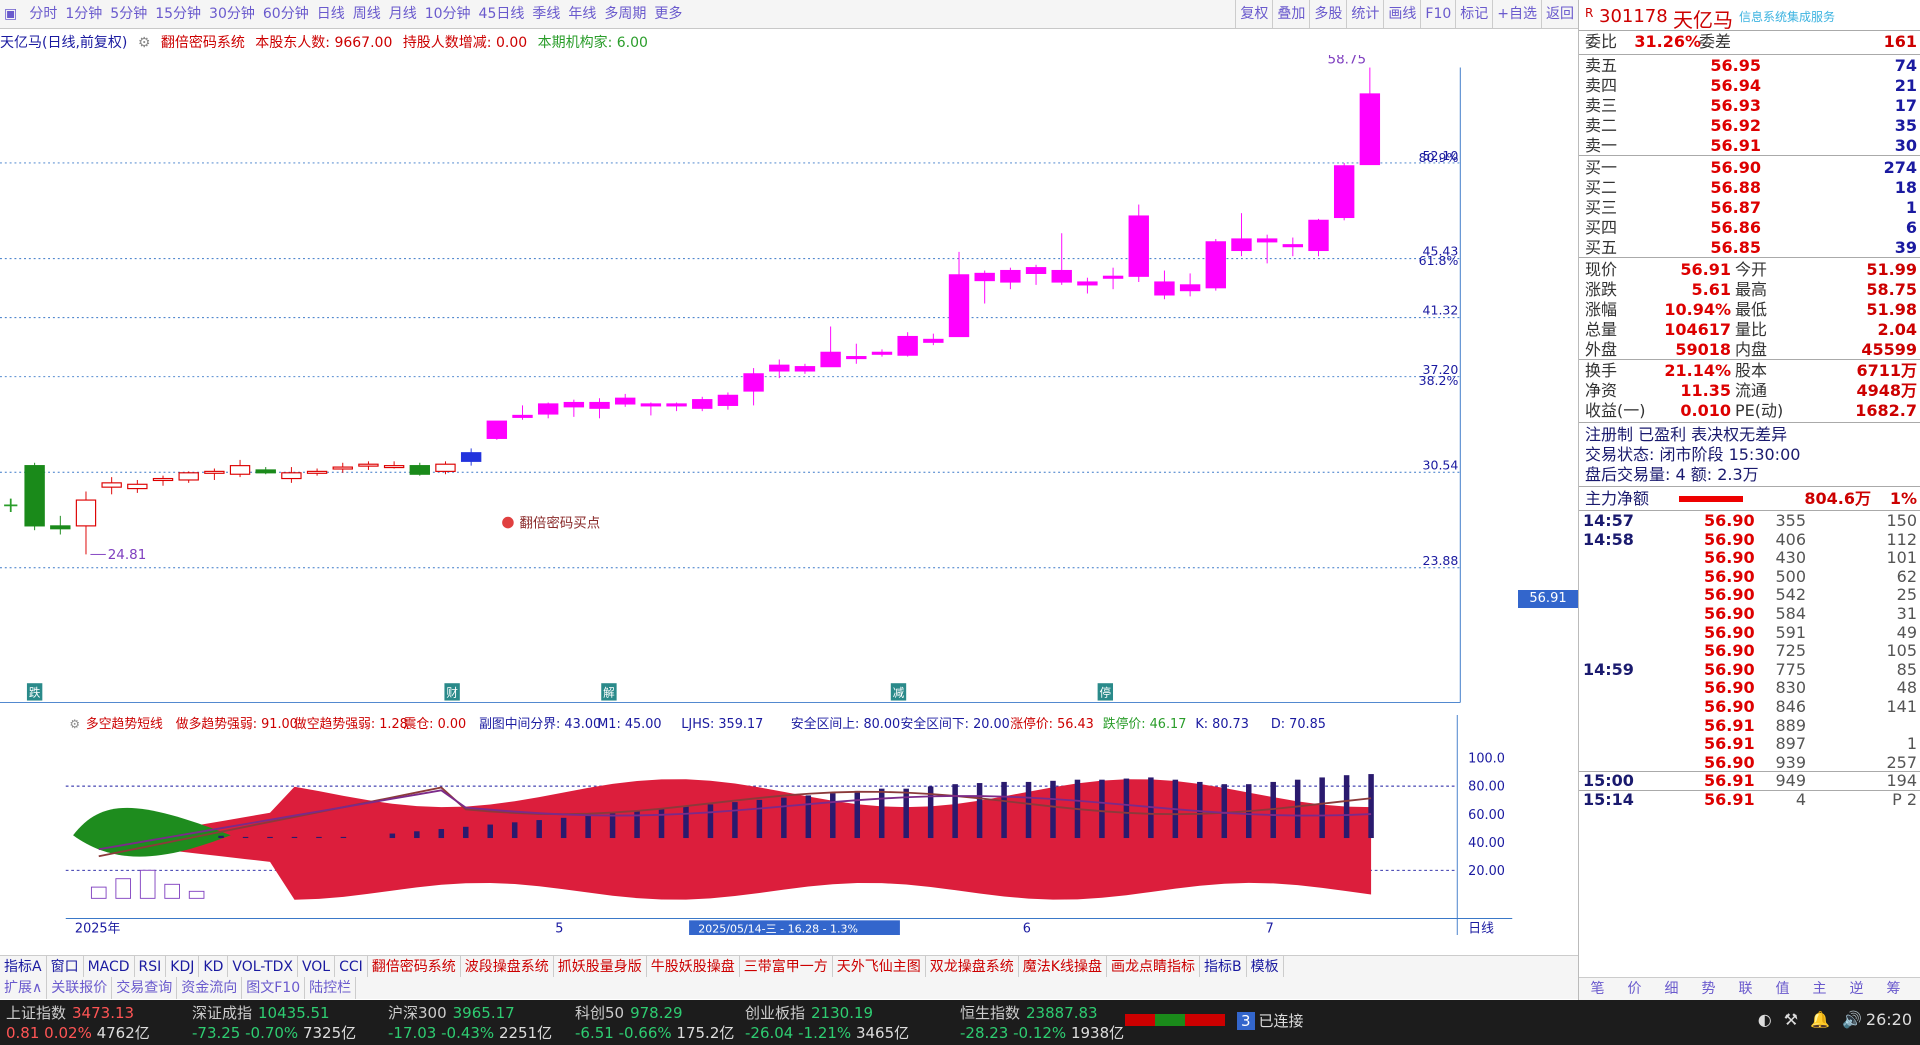 This screenshot has height=1045, width=1920. What do you see at coordinates (1634, 989) in the screenshot?
I see `right-tab-1: 价` at bounding box center [1634, 989].